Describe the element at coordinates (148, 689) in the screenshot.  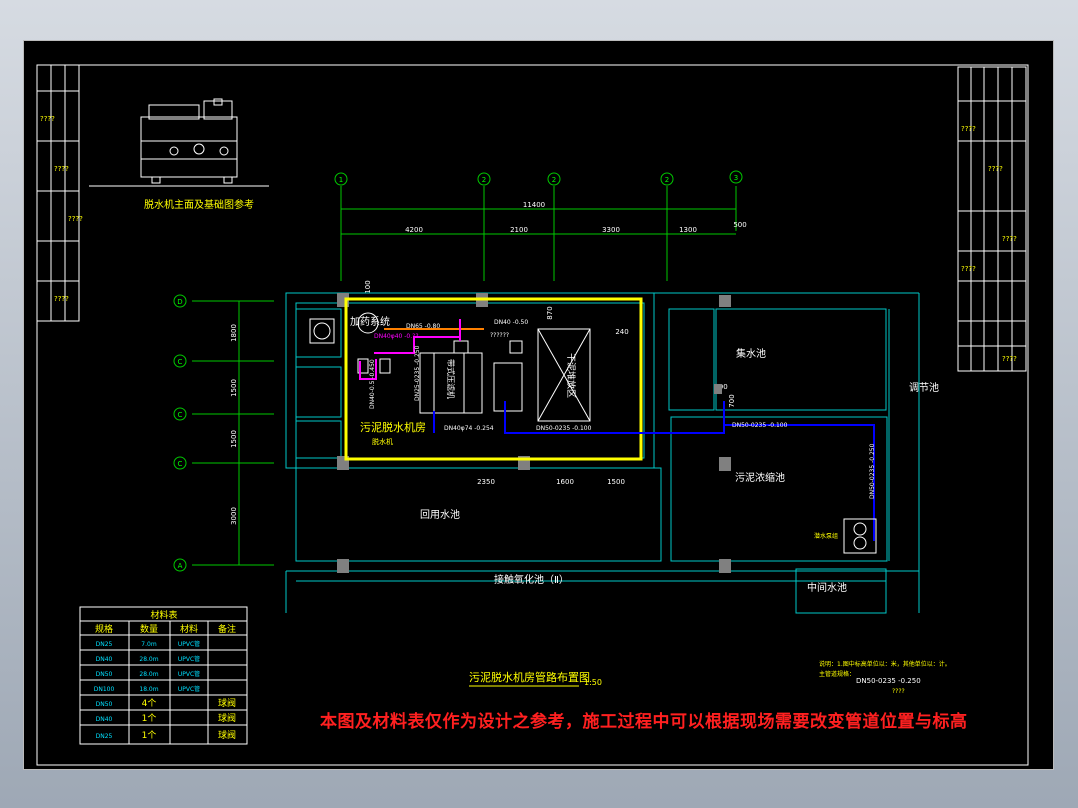
I see `table-cell: 18.0m` at that location.